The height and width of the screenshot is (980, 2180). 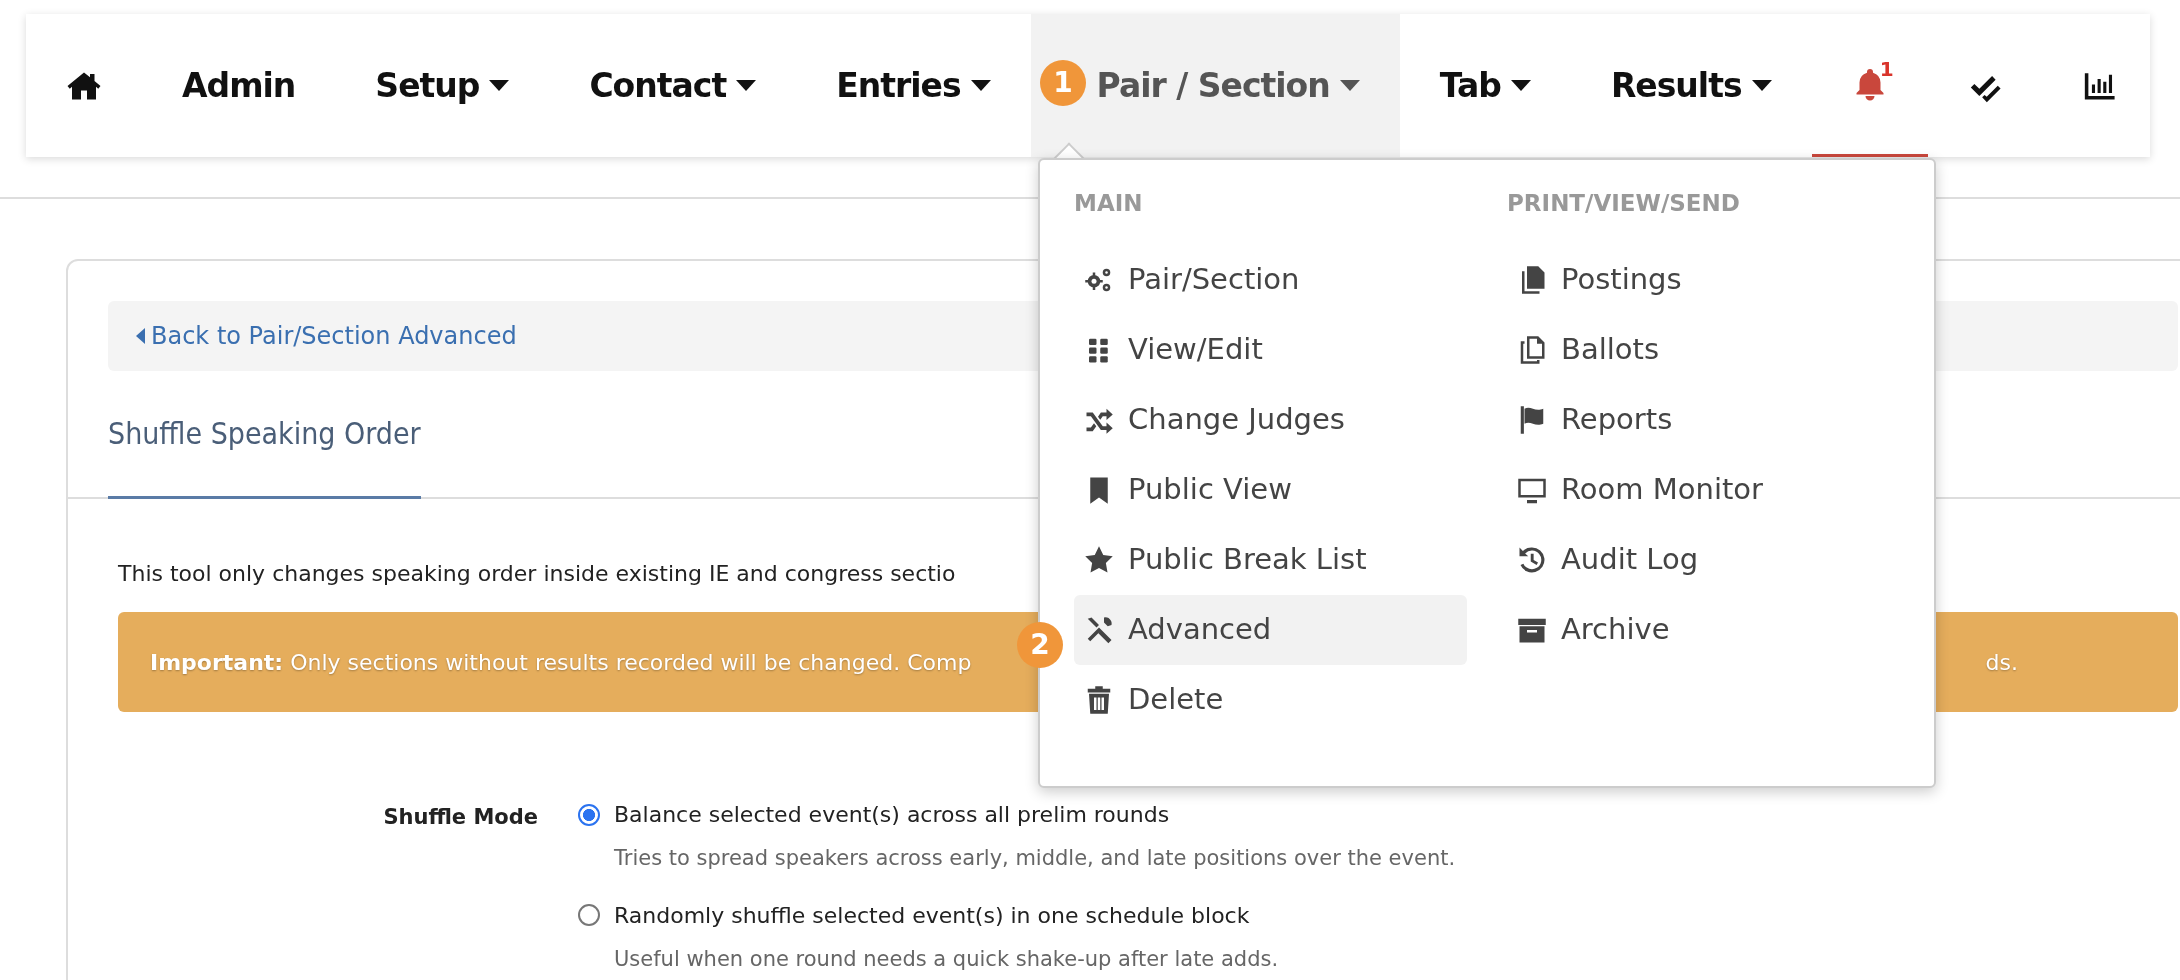 What do you see at coordinates (1270, 629) in the screenshot?
I see `menu-item: Advanced` at bounding box center [1270, 629].